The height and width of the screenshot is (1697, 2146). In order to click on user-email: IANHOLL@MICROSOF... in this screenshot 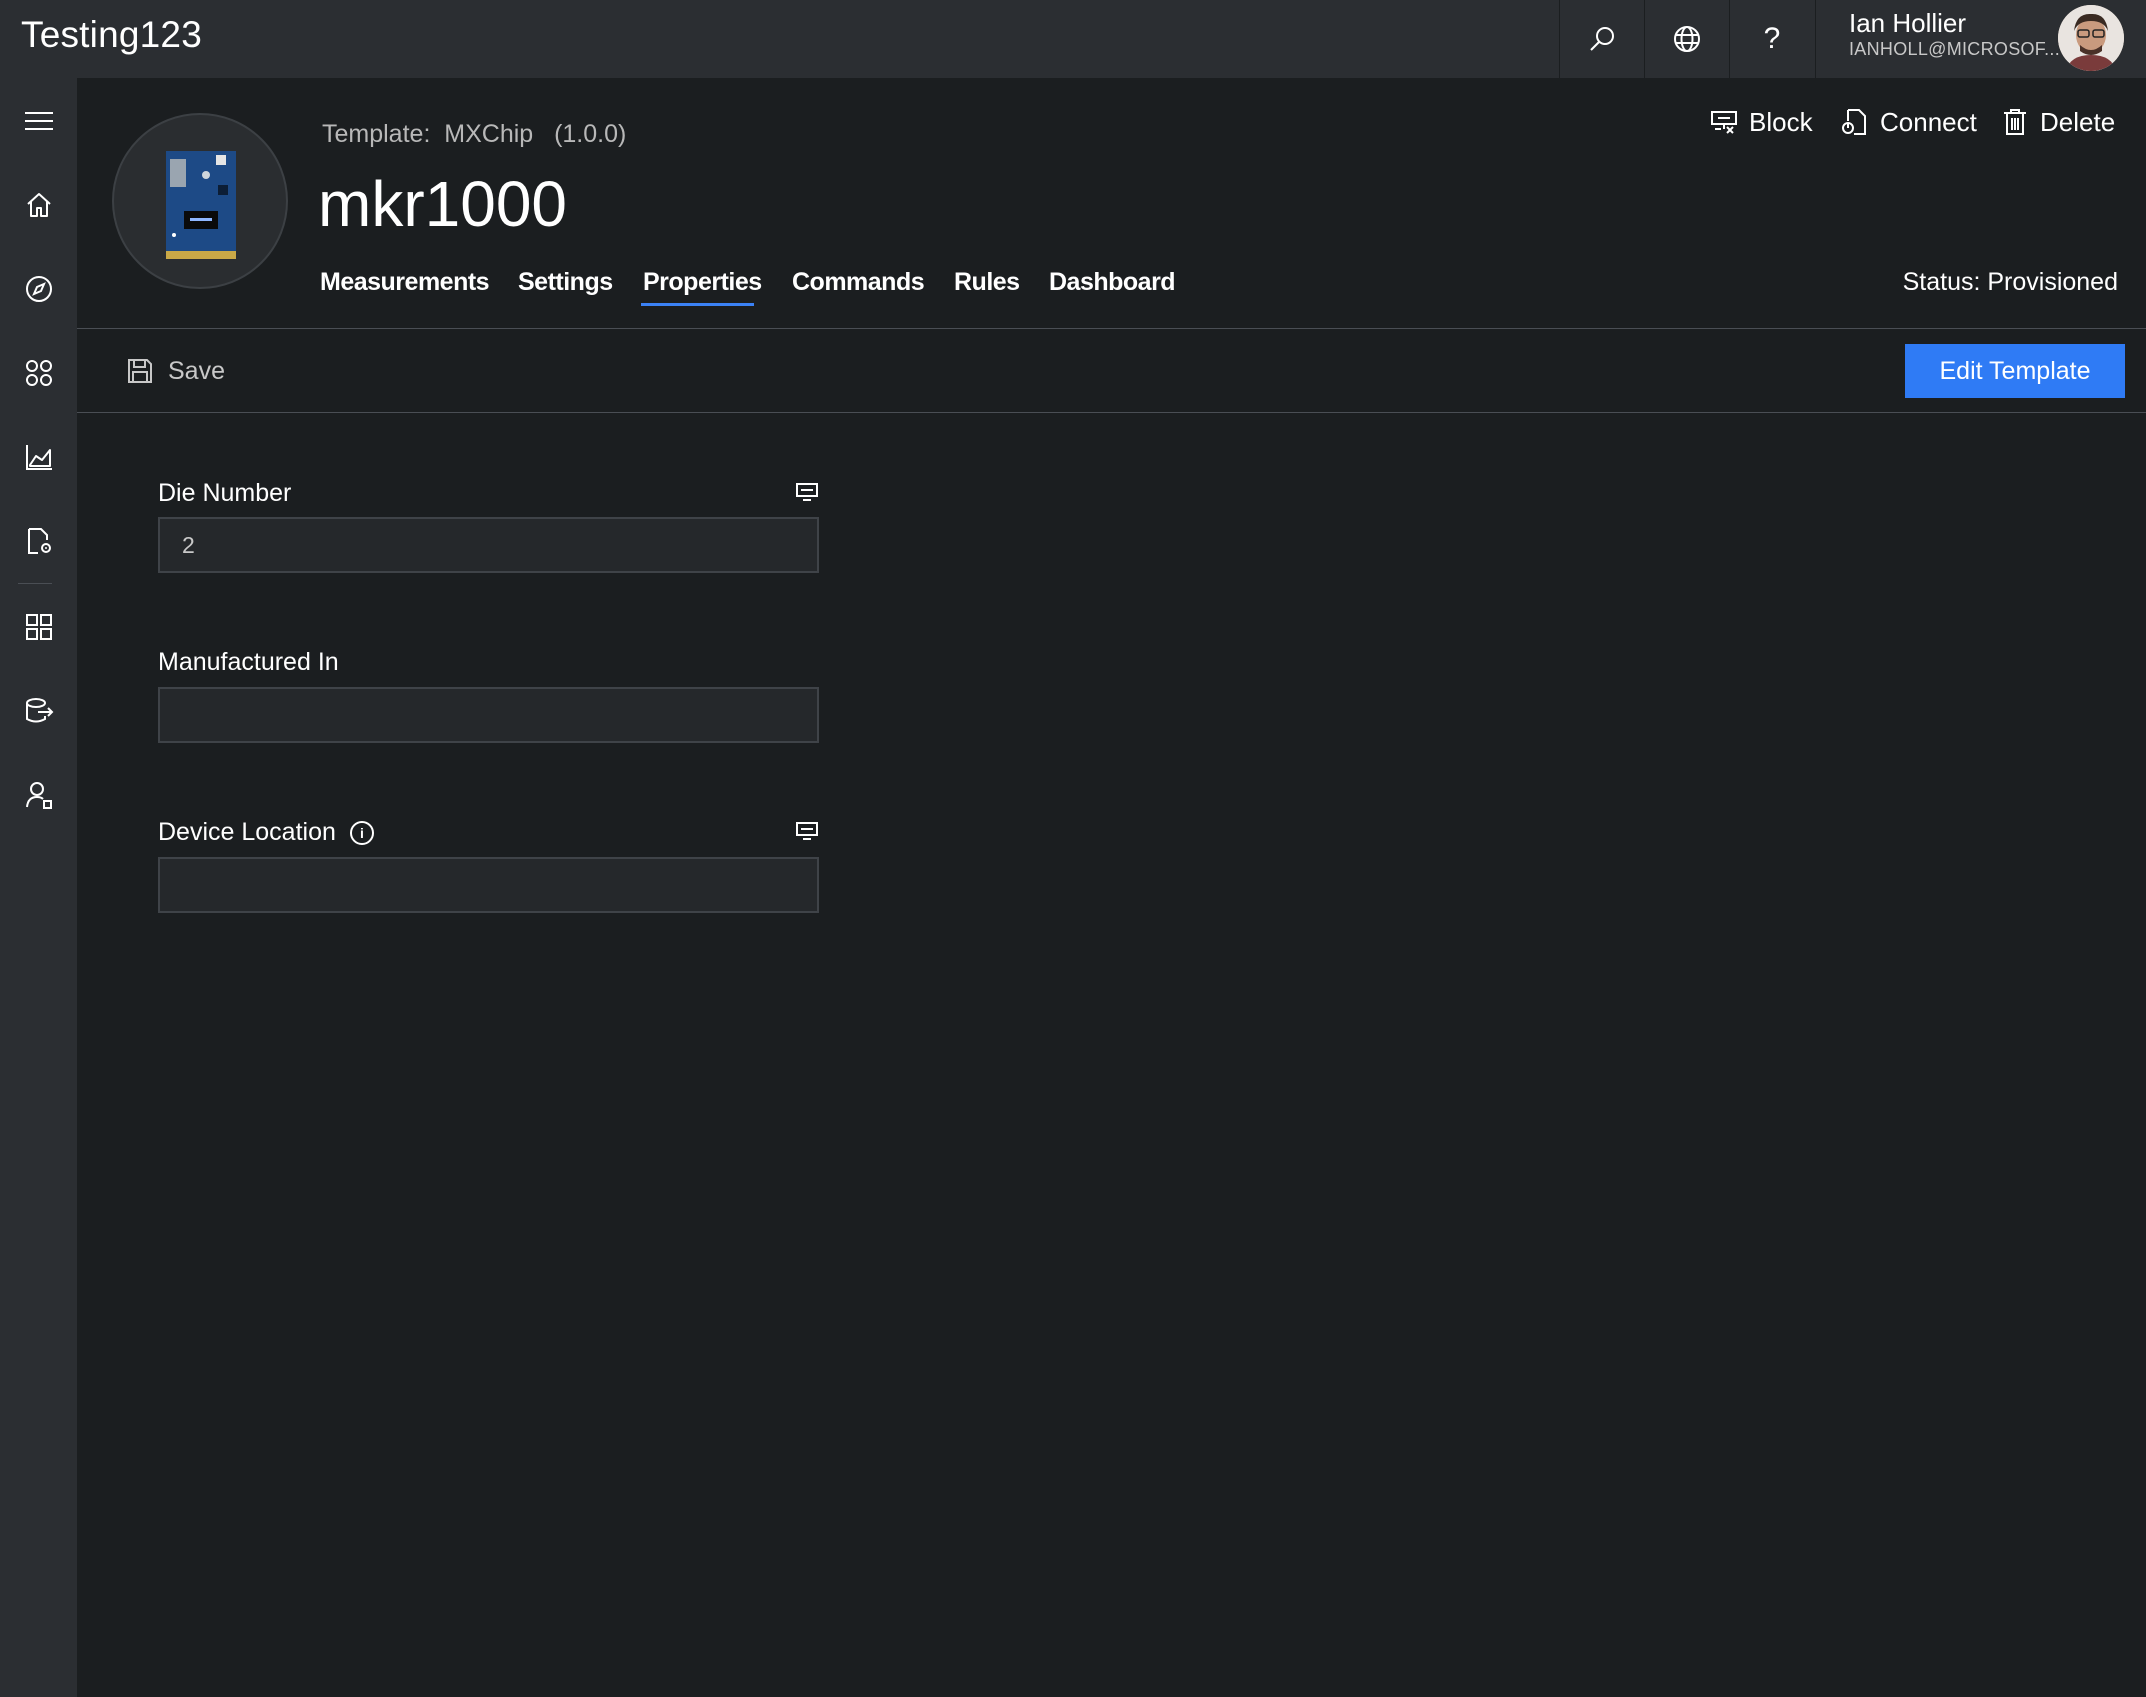, I will do `click(1955, 49)`.